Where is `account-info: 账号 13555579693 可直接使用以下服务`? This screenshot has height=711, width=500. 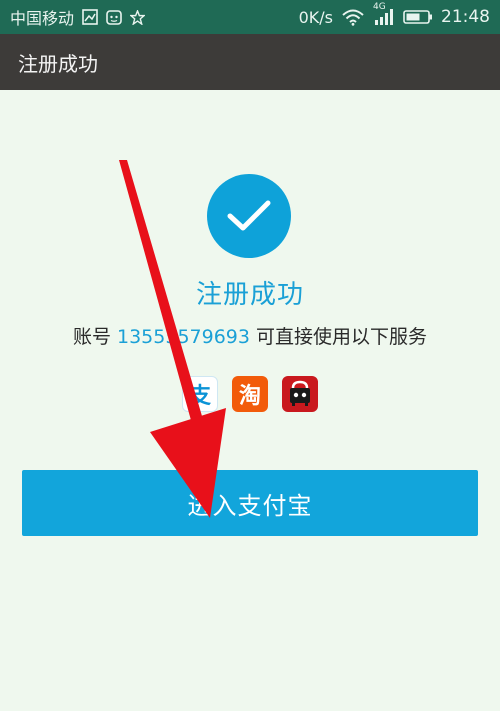 account-info: 账号 13555579693 可直接使用以下服务 is located at coordinates (250, 335).